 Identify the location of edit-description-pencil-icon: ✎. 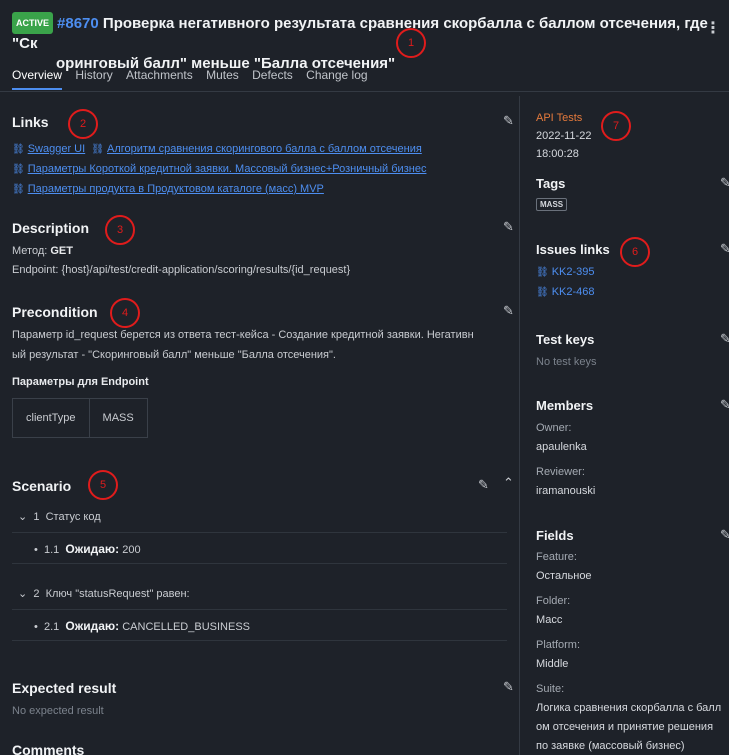
(508, 227).